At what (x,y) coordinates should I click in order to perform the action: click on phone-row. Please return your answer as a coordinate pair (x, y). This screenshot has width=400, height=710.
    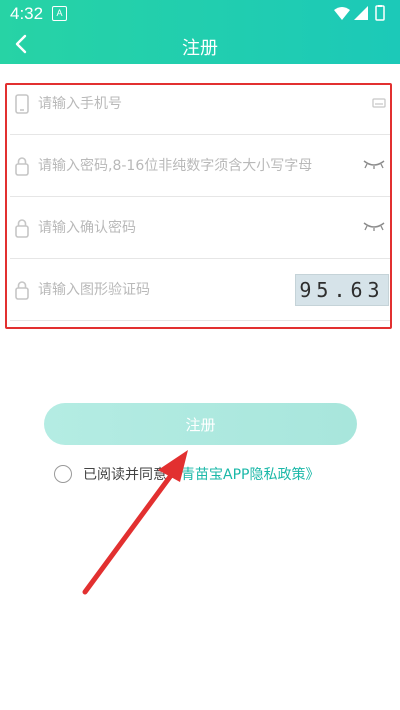
    Looking at the image, I should click on (200, 104).